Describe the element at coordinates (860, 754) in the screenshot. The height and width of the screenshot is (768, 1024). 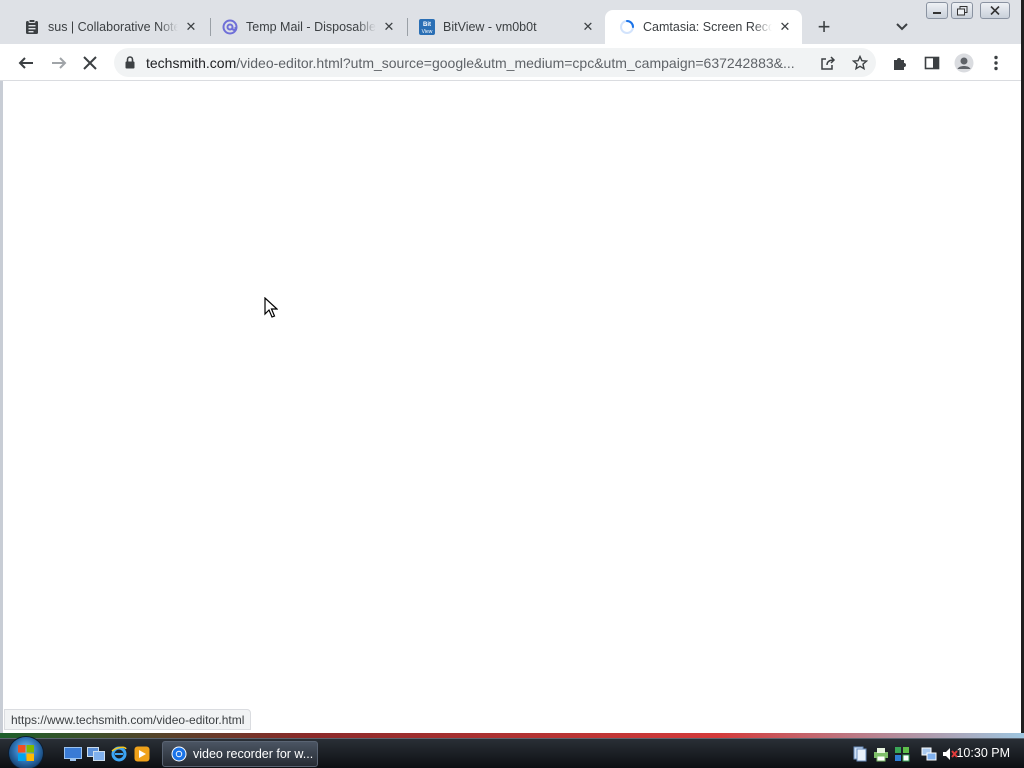
I see `document-tray-icon` at that location.